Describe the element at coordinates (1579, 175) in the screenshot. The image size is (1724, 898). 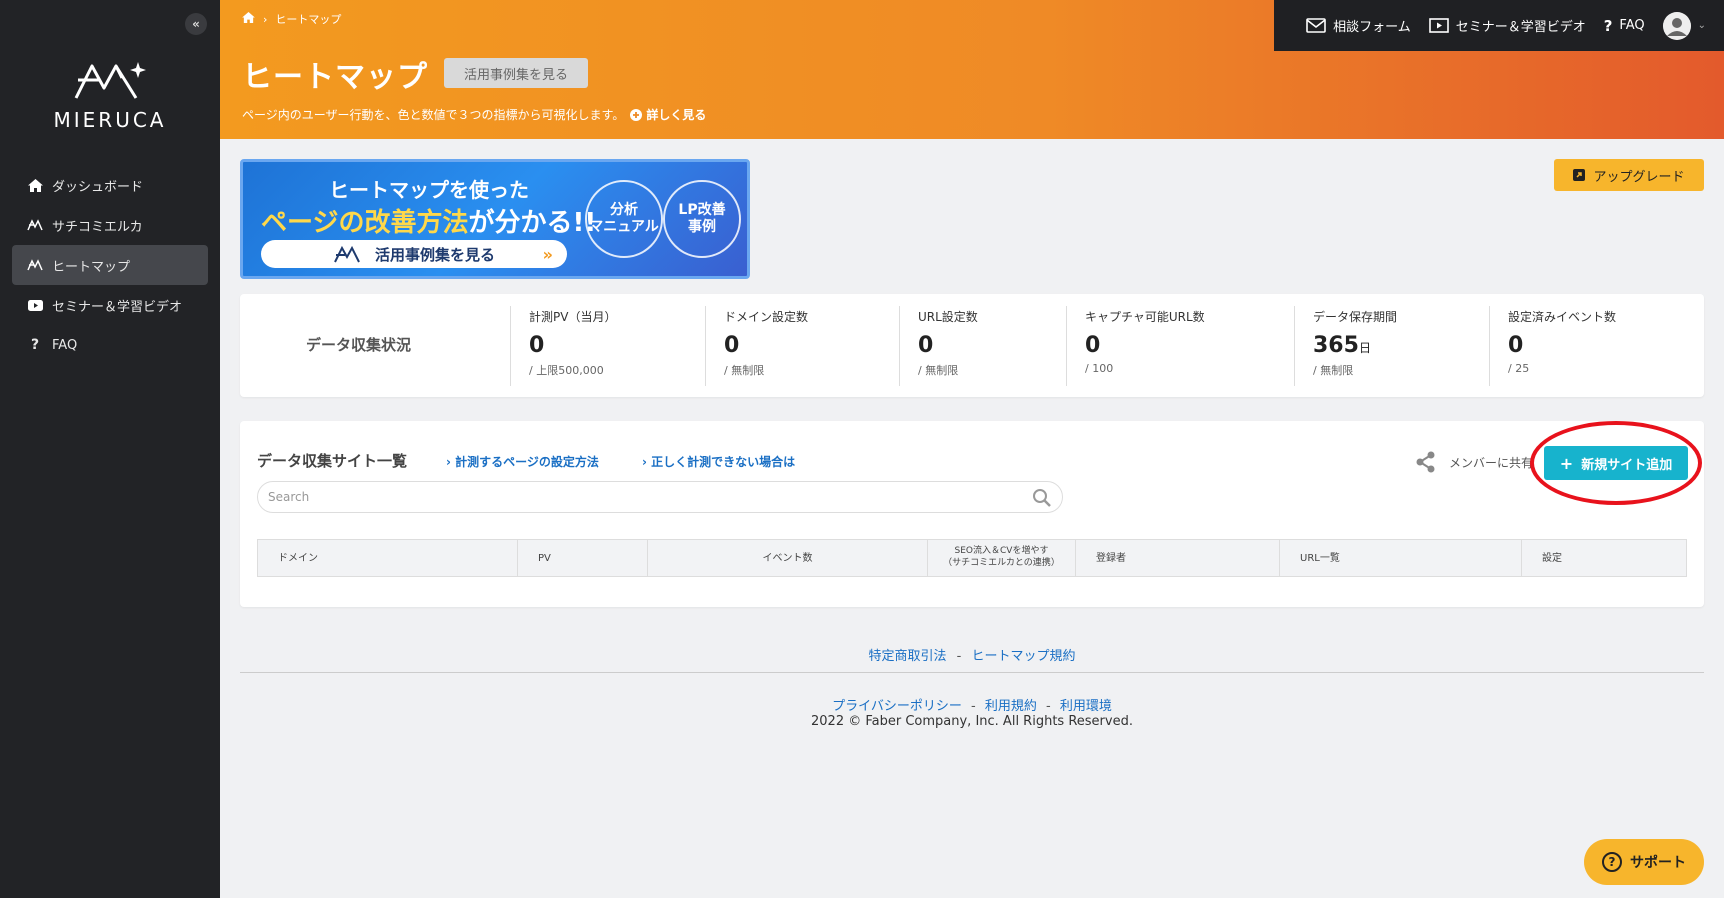
I see `external-link-icon` at that location.